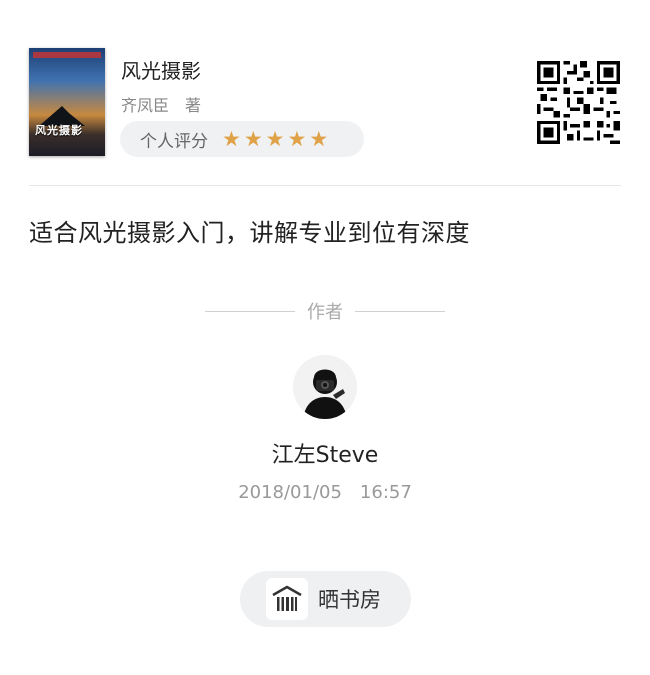 The width and height of the screenshot is (650, 675). Describe the element at coordinates (161, 71) in the screenshot. I see `book-title: 风光摄影` at that location.